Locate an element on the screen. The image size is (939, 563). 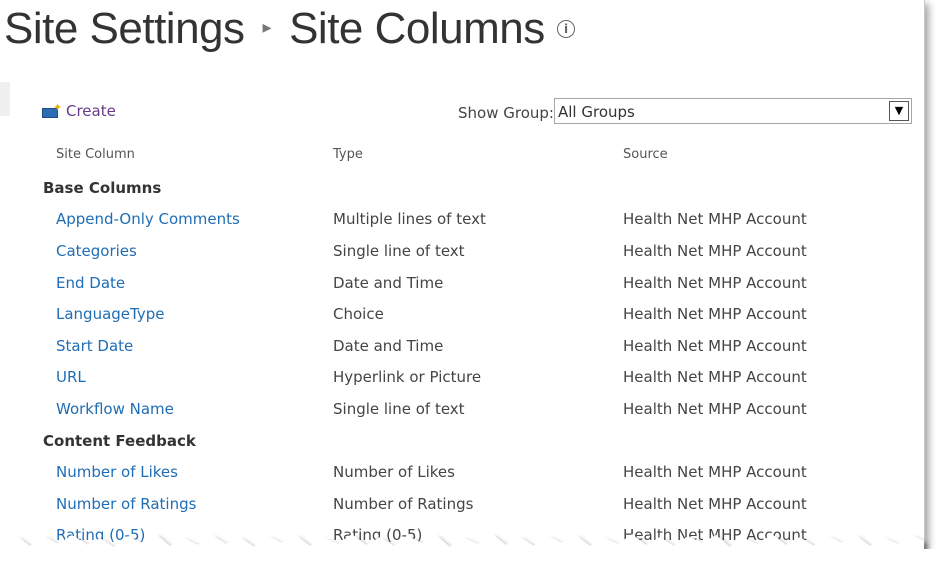
show-group-select: All Groups ▼ is located at coordinates (733, 111).